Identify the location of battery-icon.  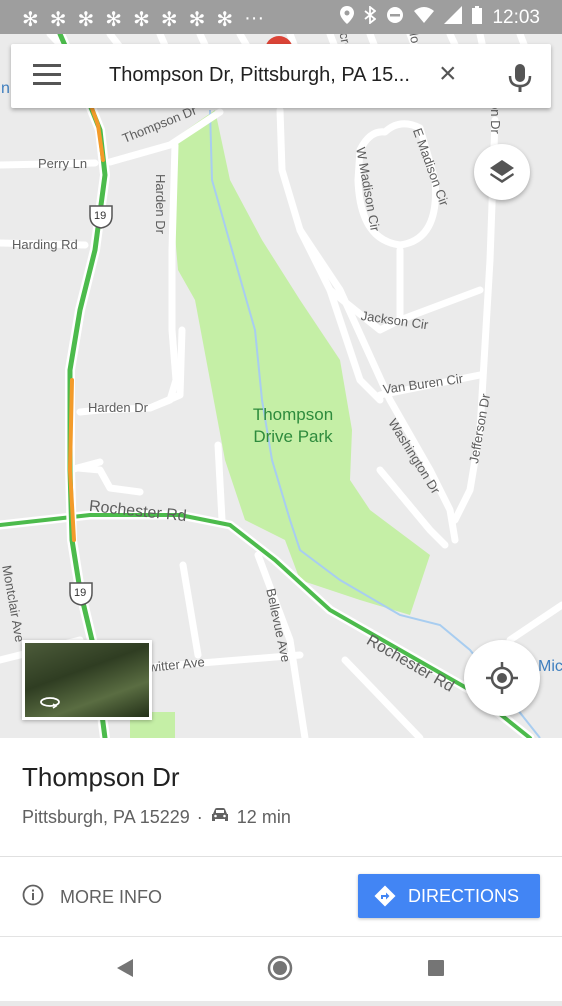
(477, 17).